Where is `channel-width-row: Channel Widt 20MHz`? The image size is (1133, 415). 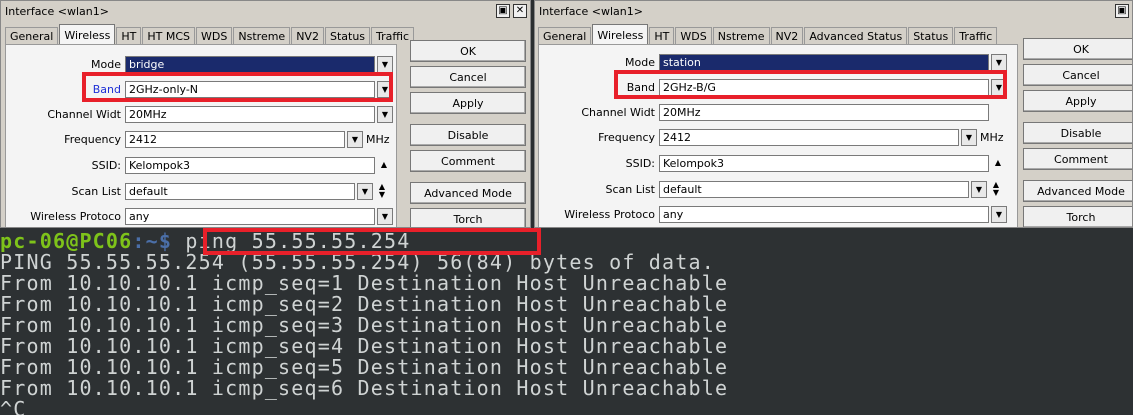 channel-width-row: Channel Widt 20MHz is located at coordinates (764, 112).